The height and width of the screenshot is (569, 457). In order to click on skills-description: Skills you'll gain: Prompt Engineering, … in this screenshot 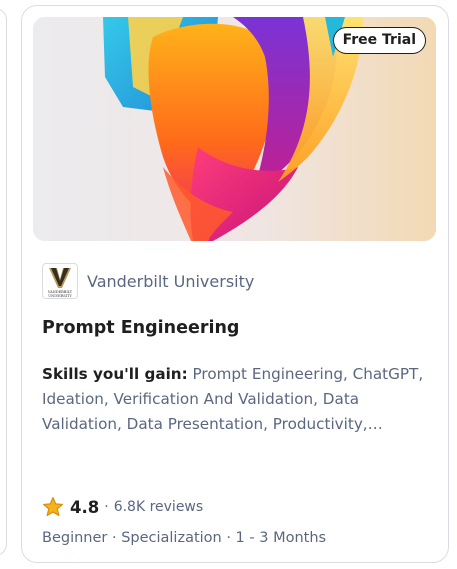, I will do `click(238, 399)`.